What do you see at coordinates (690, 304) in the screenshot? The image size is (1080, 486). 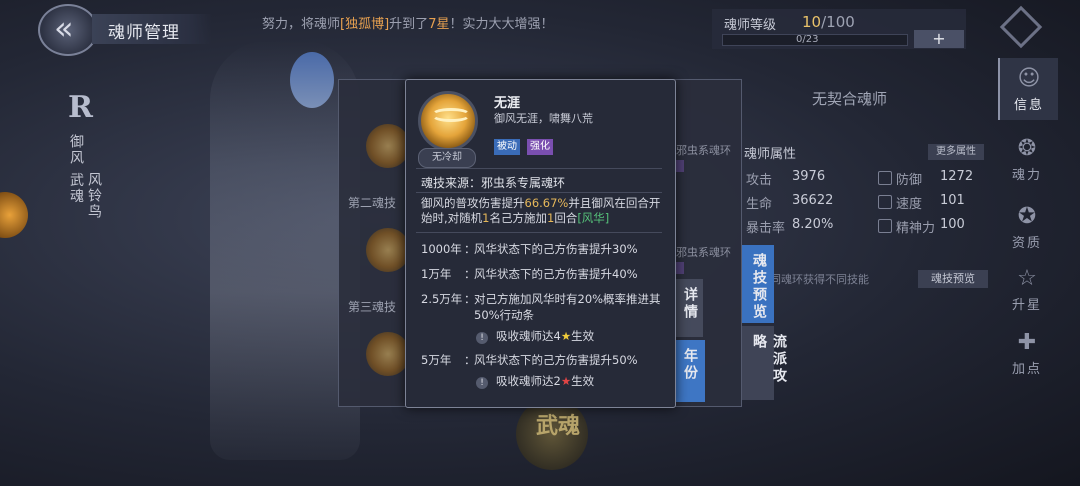 I see `tab-details-label: 详情` at bounding box center [690, 304].